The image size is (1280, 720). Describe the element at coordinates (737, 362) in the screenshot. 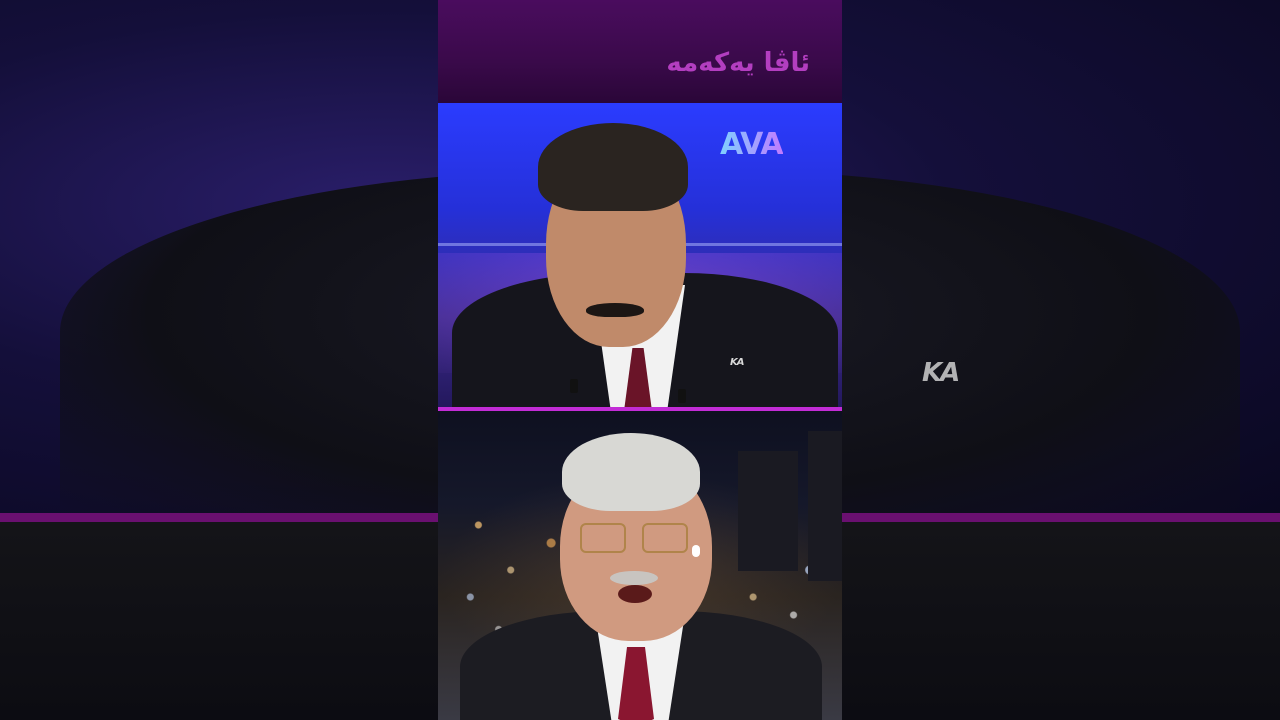

I see `presenter-lapel-pin: KA` at that location.